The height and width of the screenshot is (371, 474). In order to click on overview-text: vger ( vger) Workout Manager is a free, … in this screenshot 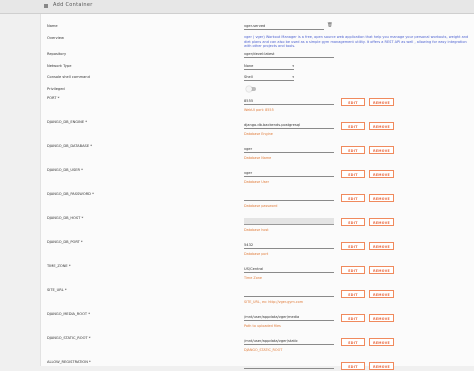, I will do `click(356, 42)`.